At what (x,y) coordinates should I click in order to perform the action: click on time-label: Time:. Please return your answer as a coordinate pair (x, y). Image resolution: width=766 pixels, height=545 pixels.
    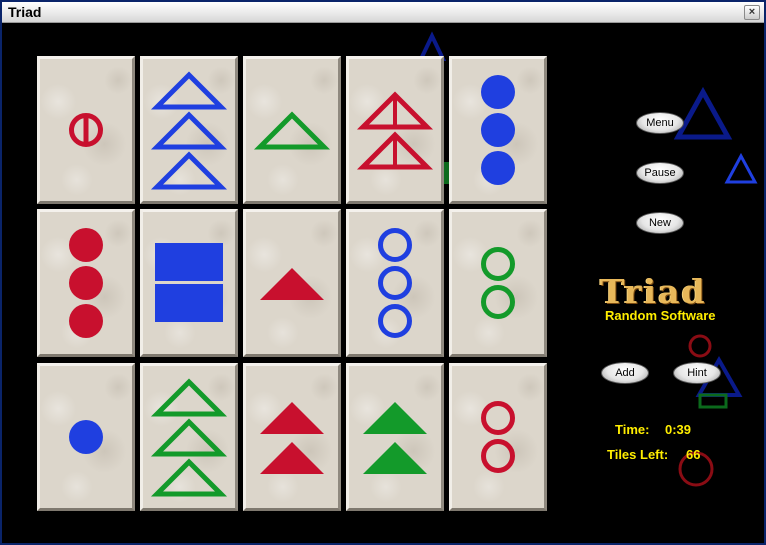
    Looking at the image, I should click on (632, 429).